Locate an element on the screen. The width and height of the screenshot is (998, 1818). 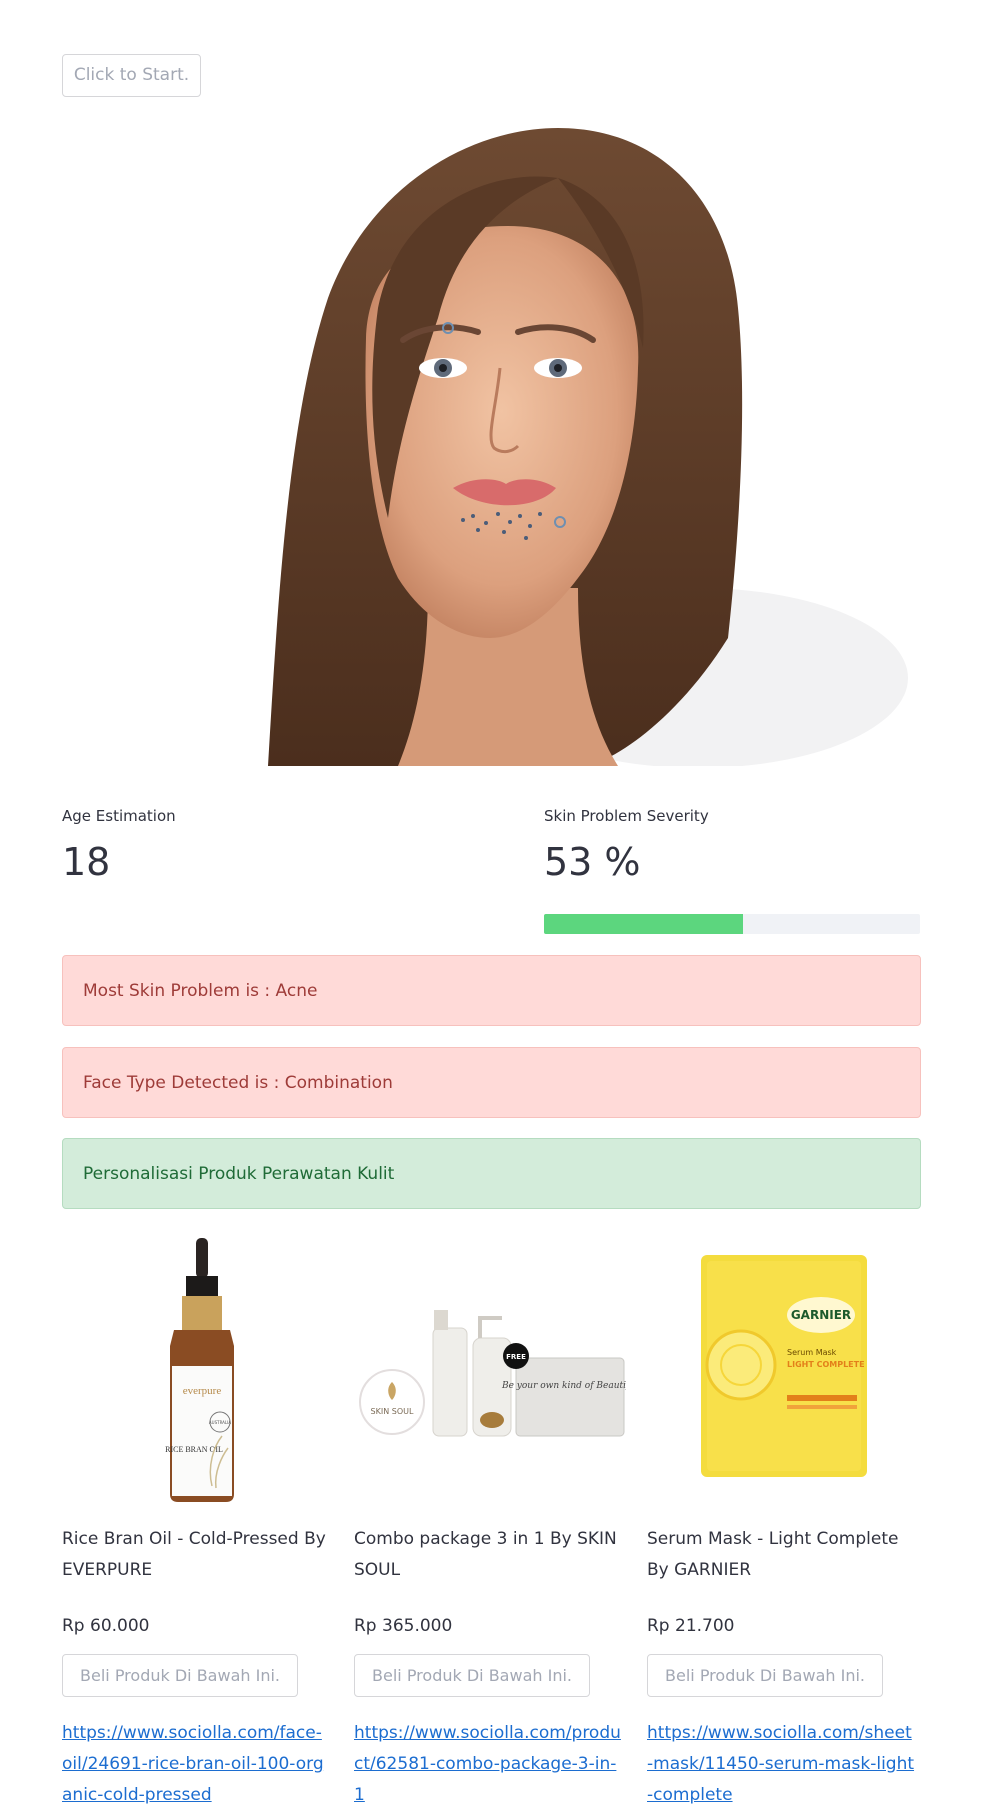
product-price: Rp 60.000 is located at coordinates (106, 1626).